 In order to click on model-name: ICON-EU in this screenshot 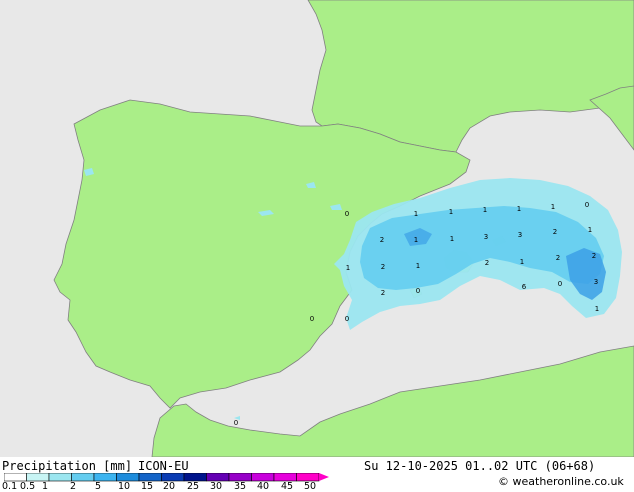, I will do `click(163, 466)`.